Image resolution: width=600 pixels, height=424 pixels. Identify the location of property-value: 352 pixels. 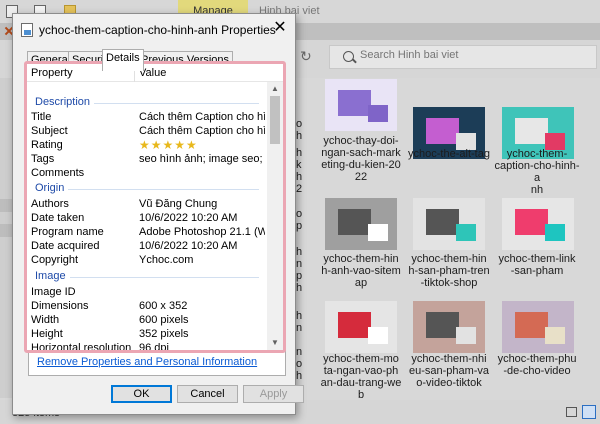
(164, 334).